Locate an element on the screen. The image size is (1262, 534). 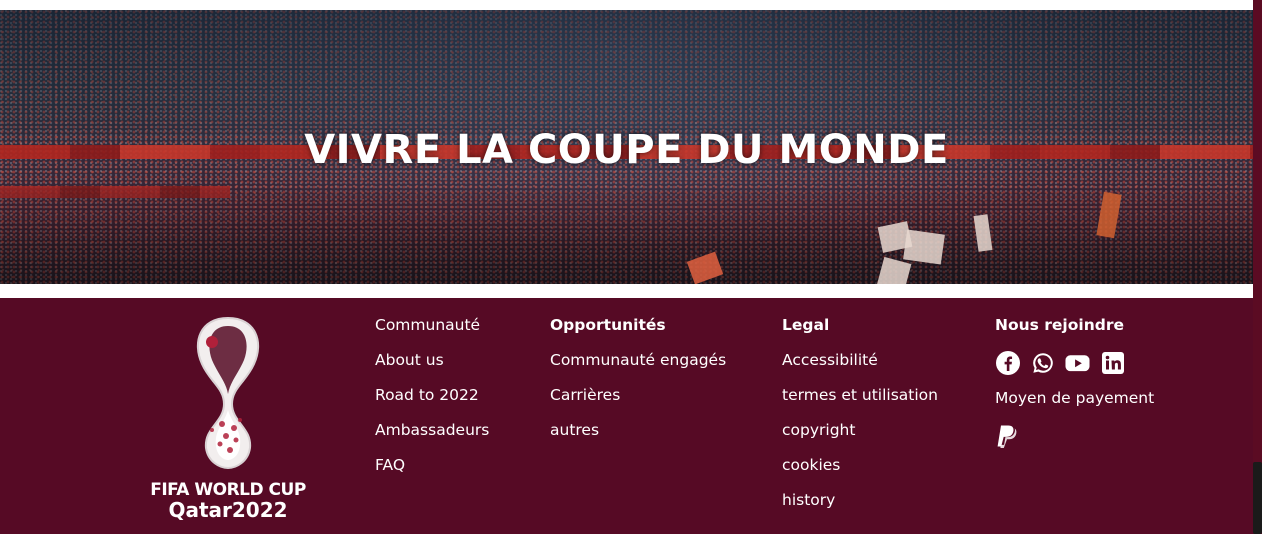
fifa-world-cup-logo: FIFA WORLD CUP Qatar2022 is located at coordinates (228, 416).